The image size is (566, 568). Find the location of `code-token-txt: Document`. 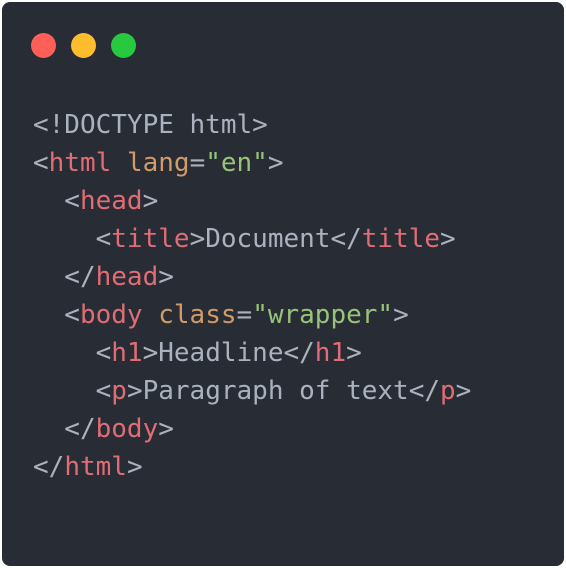

code-token-txt: Document is located at coordinates (268, 239).